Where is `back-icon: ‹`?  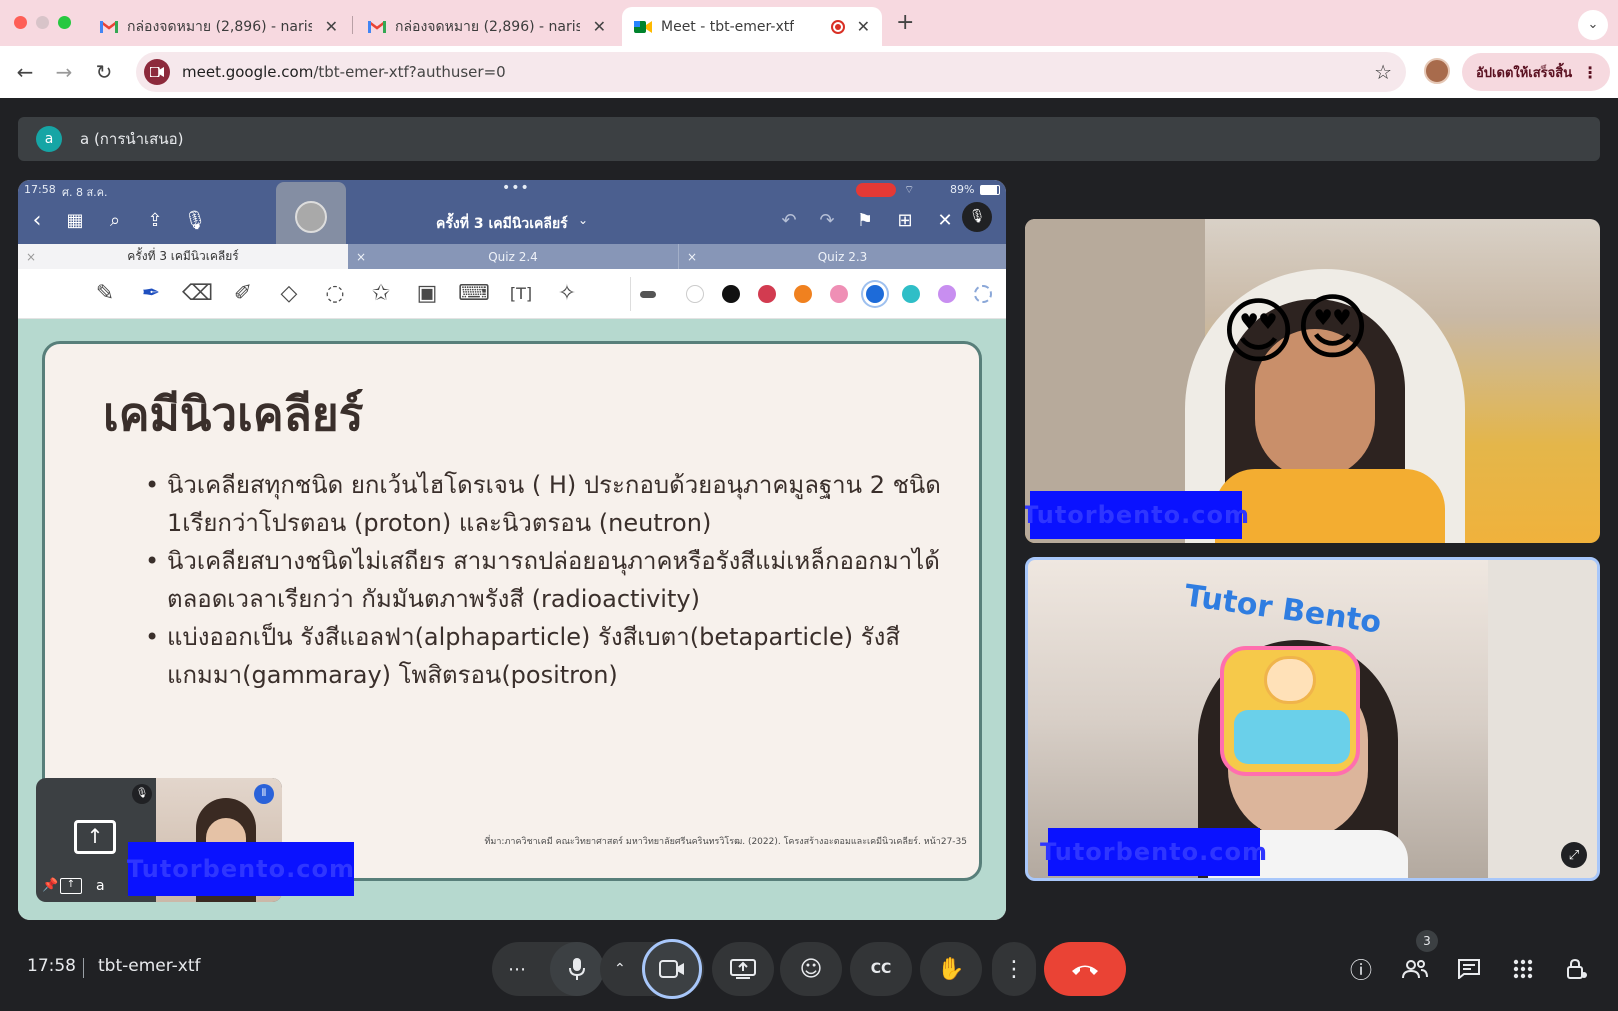
back-icon: ‹ is located at coordinates (37, 221).